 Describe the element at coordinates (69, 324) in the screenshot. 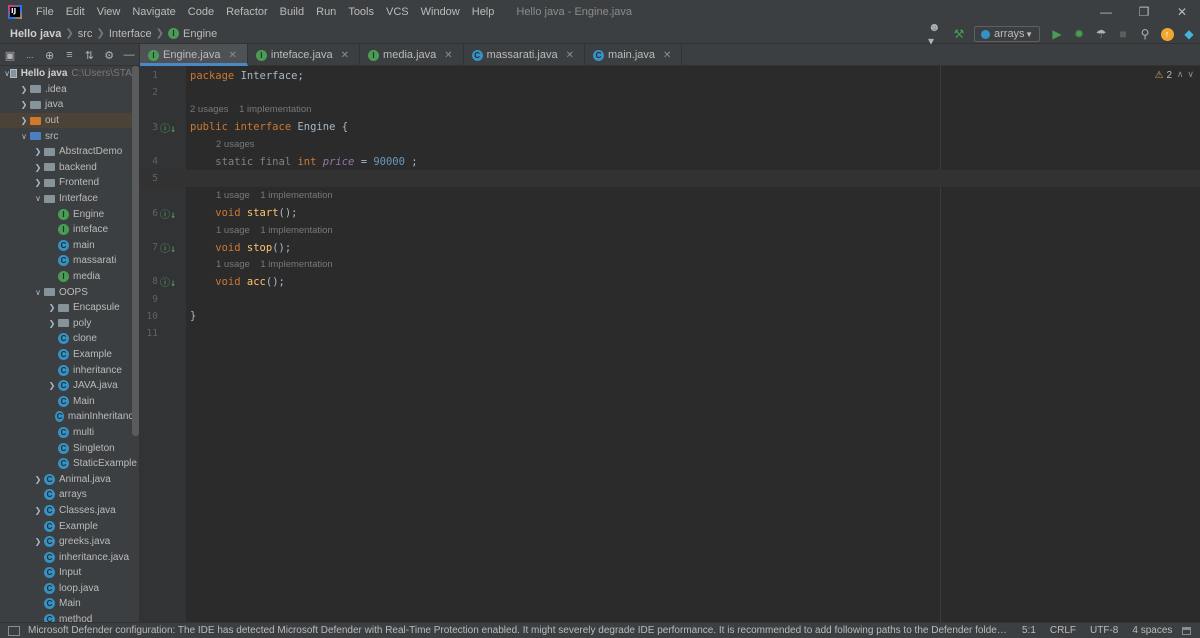

I see `tree-item: ❯ poly` at that location.